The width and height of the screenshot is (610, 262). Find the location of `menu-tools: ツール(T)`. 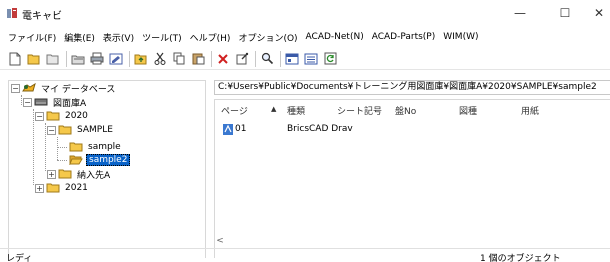

menu-tools: ツール(T) is located at coordinates (162, 37).